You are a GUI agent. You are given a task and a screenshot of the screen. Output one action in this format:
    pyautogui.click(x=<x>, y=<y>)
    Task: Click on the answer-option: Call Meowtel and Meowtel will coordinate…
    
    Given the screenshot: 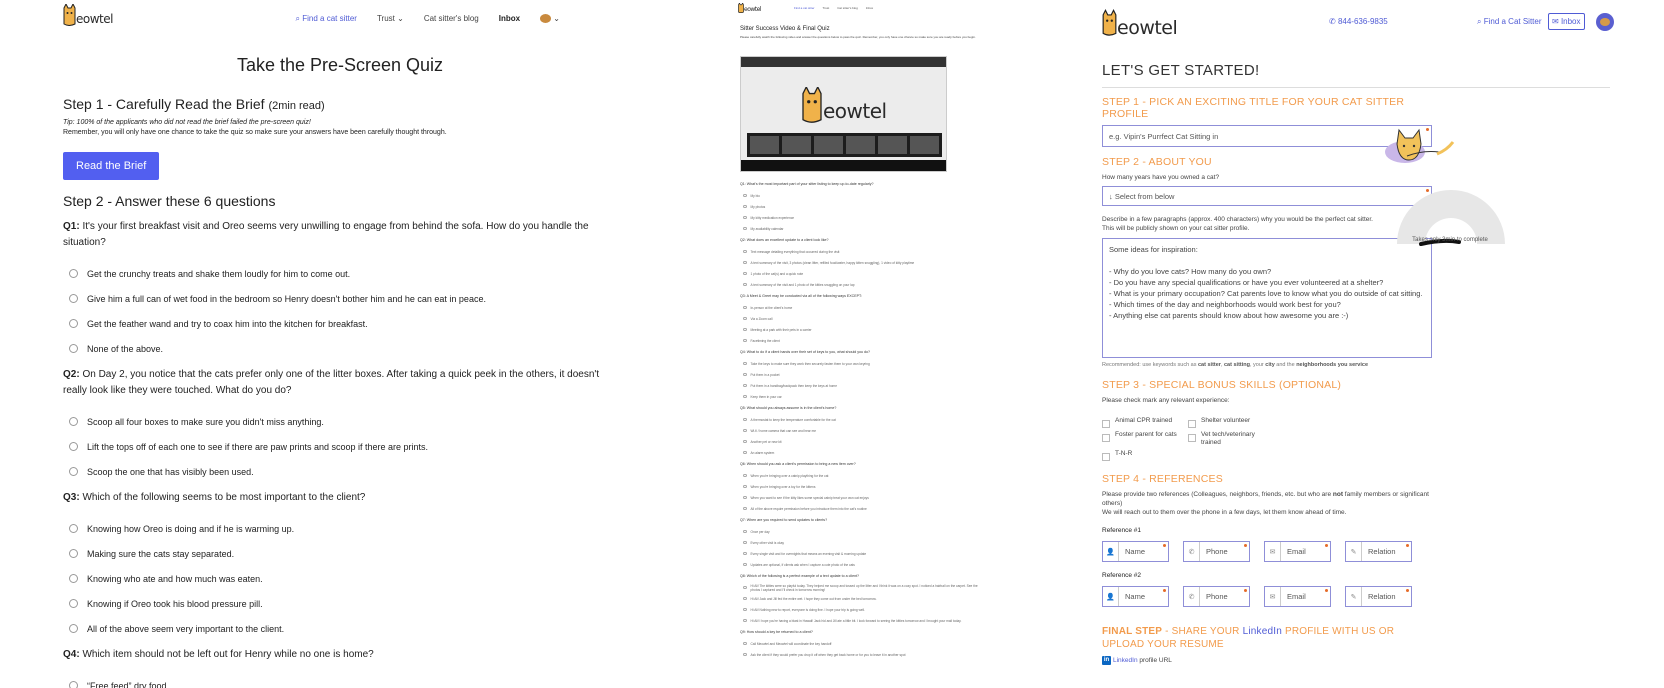 What is the action you would take?
    pyautogui.click(x=860, y=643)
    